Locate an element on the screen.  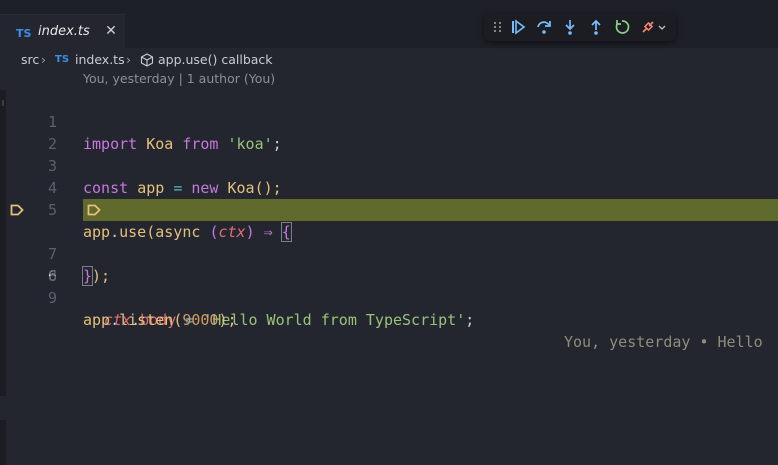
code-line: 2 is located at coordinates (389, 132).